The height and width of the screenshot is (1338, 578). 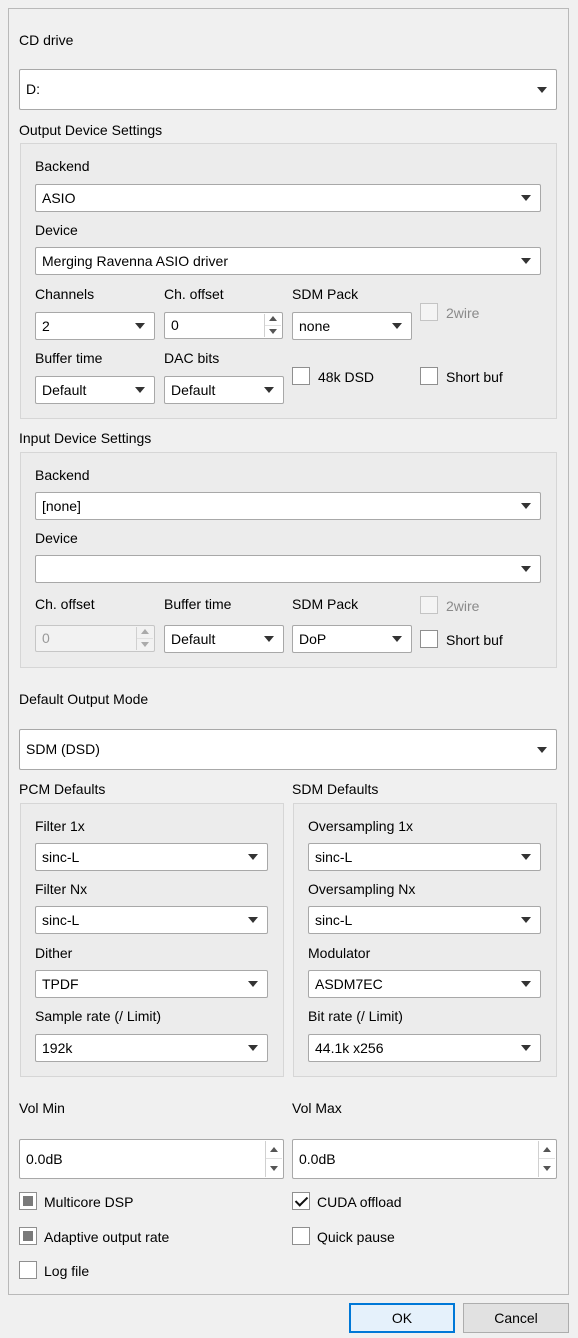 I want to click on output-2wire-label: 2wire, so click(x=463, y=313).